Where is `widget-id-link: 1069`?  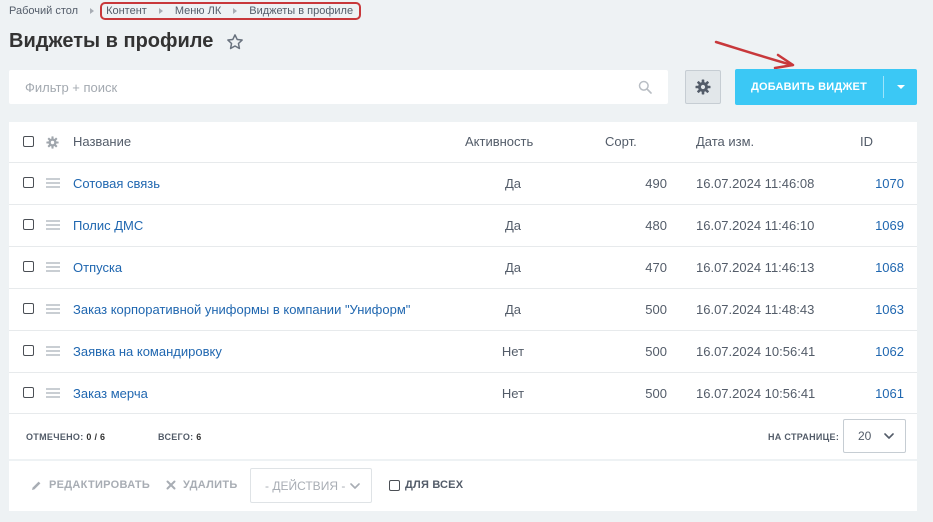 widget-id-link: 1069 is located at coordinates (879, 225).